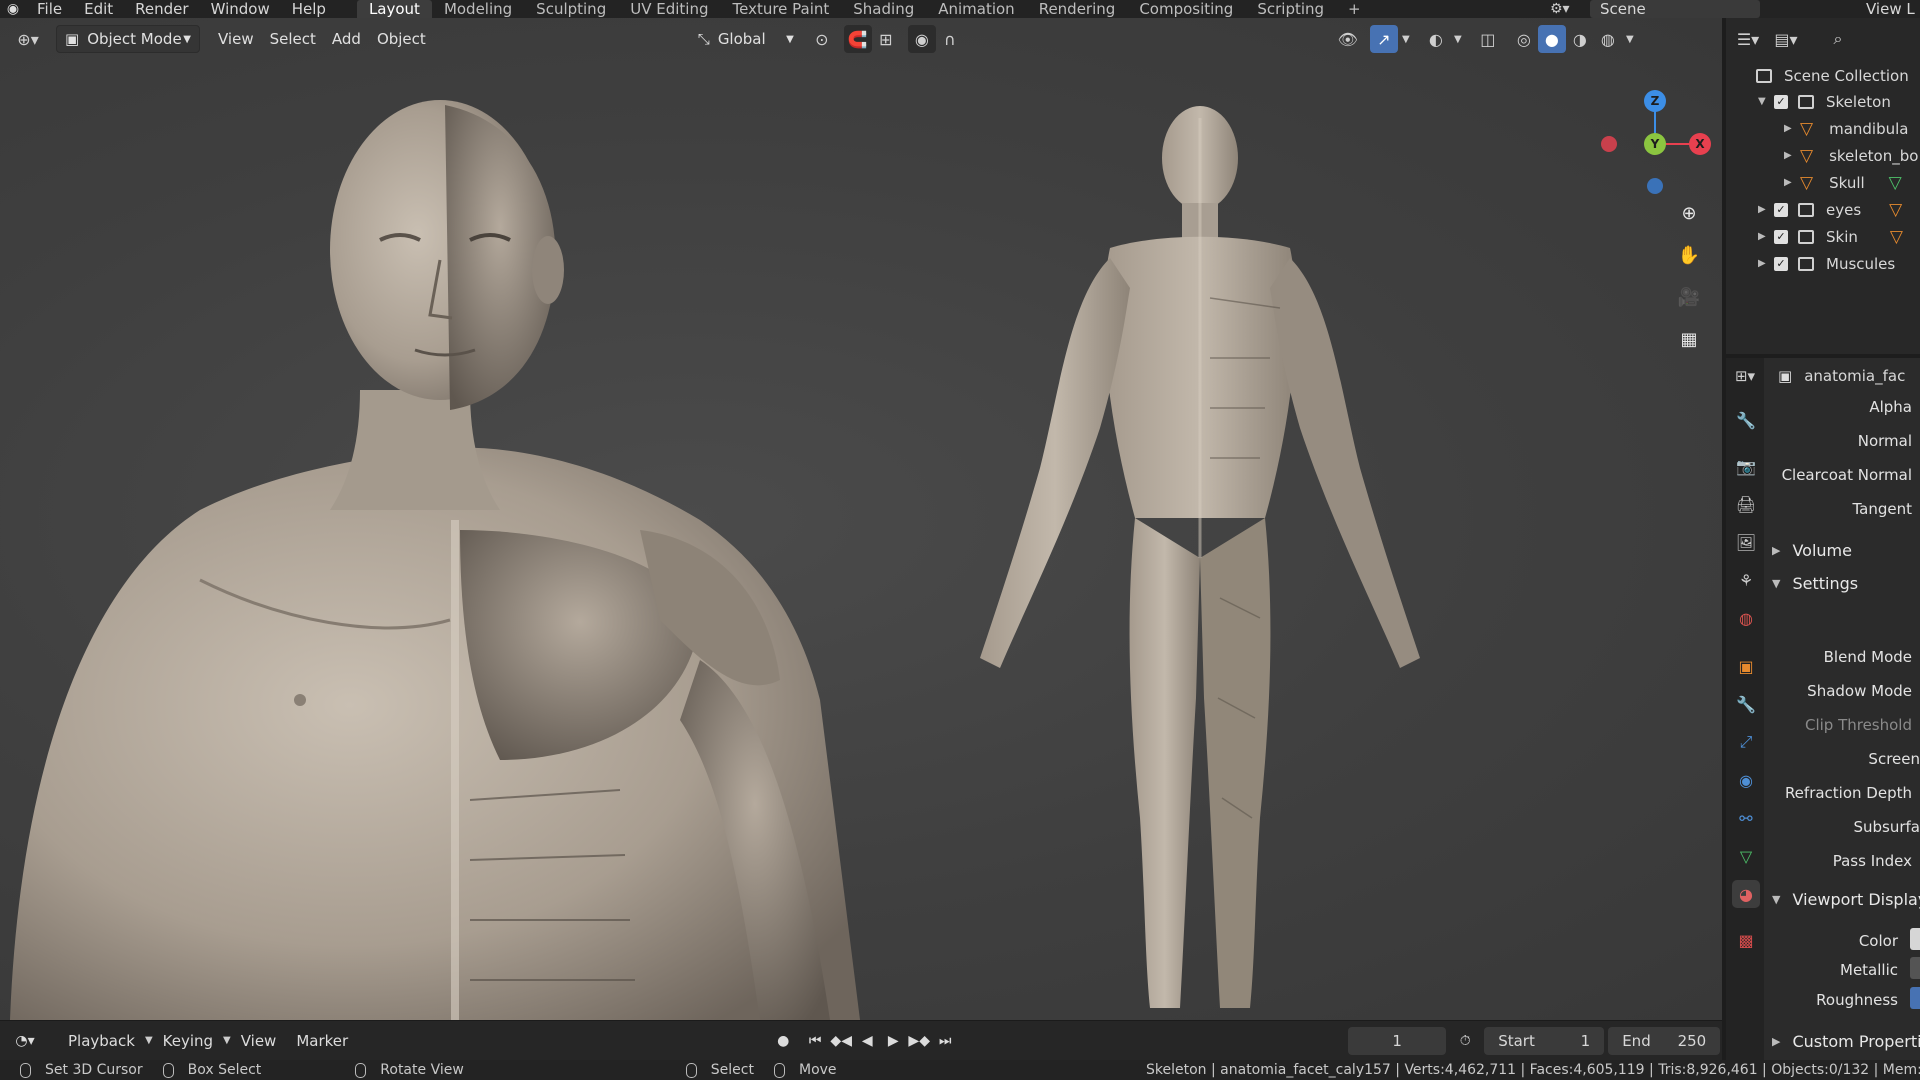  I want to click on next-keyframe-icon: ▶◆, so click(919, 1041).